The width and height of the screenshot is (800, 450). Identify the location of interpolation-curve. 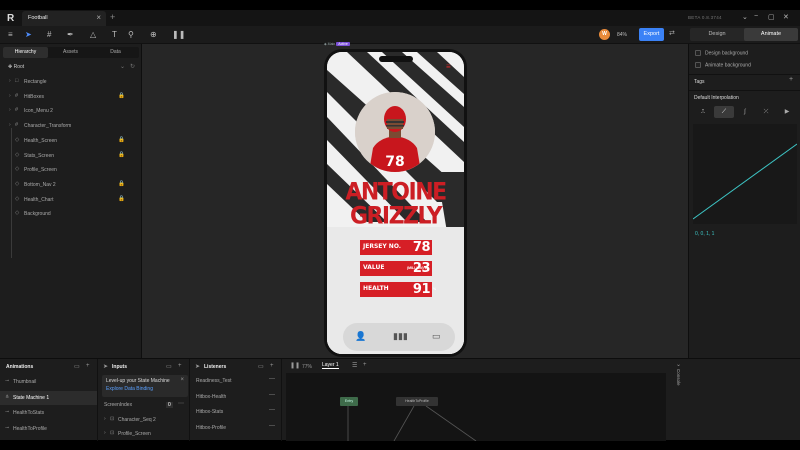
(745, 174).